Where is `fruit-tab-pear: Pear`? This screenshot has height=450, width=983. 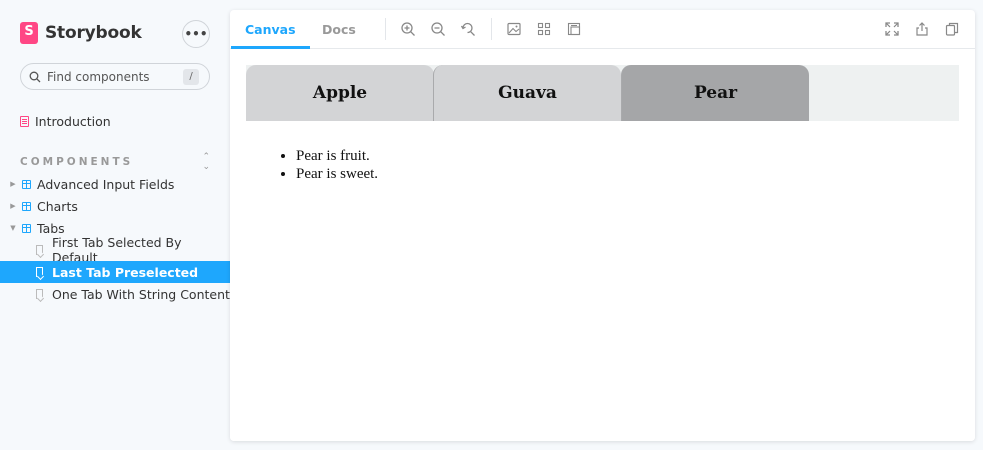
fruit-tab-pear: Pear is located at coordinates (715, 93).